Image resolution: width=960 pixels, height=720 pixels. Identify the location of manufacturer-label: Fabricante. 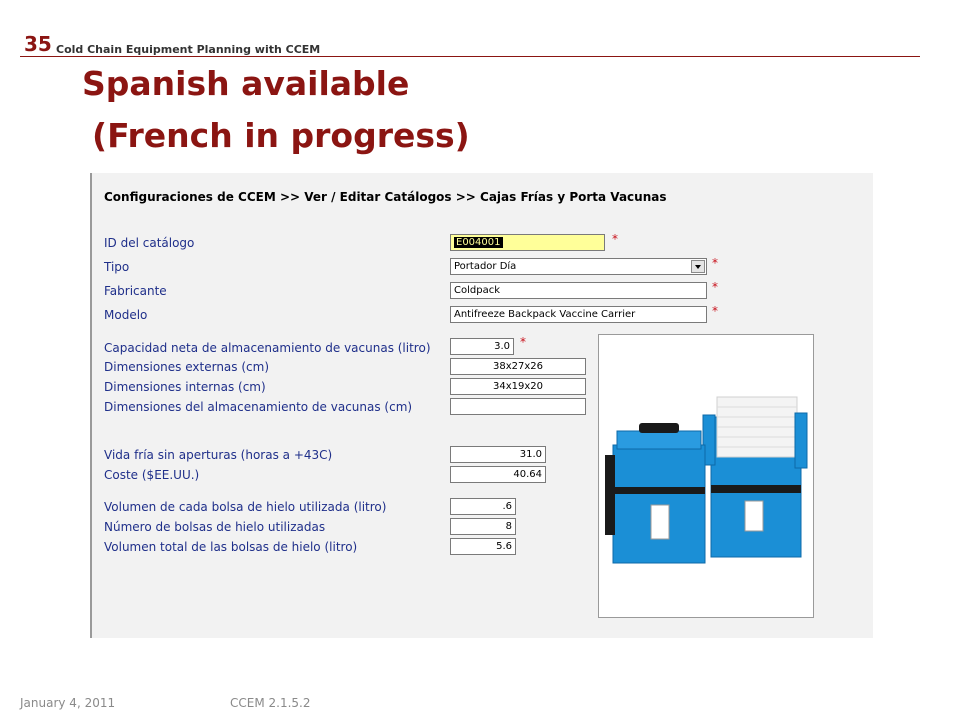
(135, 291).